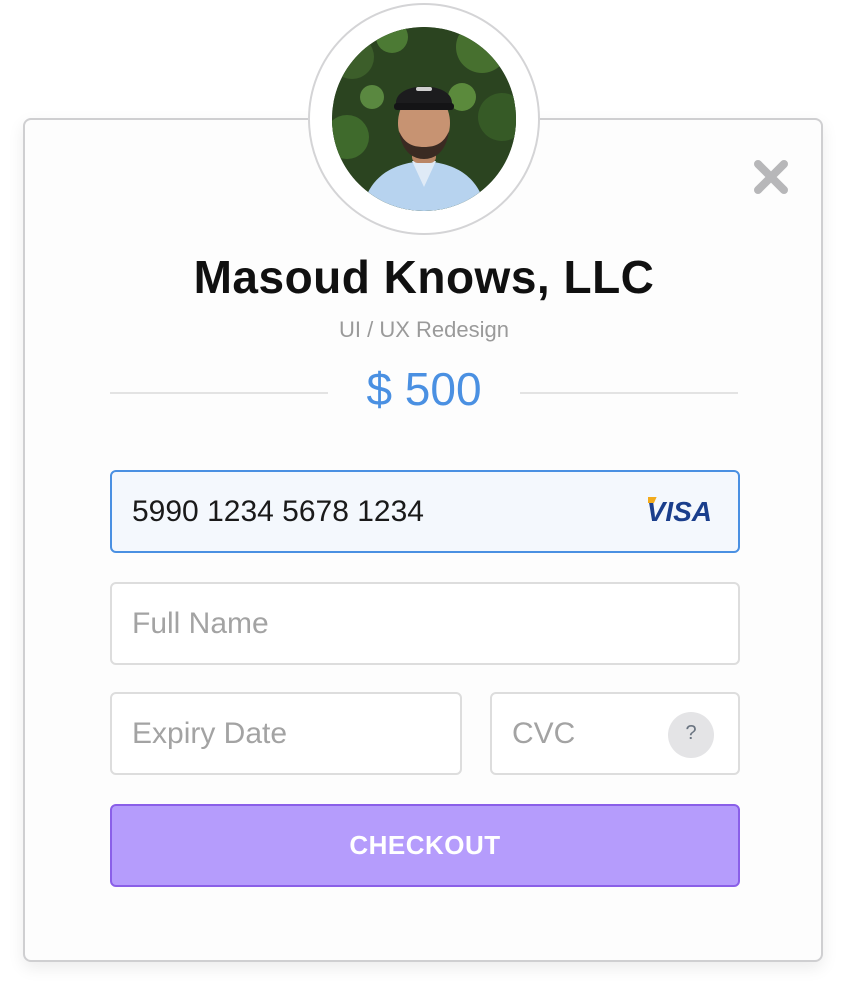  I want to click on expiry-date-input, so click(286, 733).